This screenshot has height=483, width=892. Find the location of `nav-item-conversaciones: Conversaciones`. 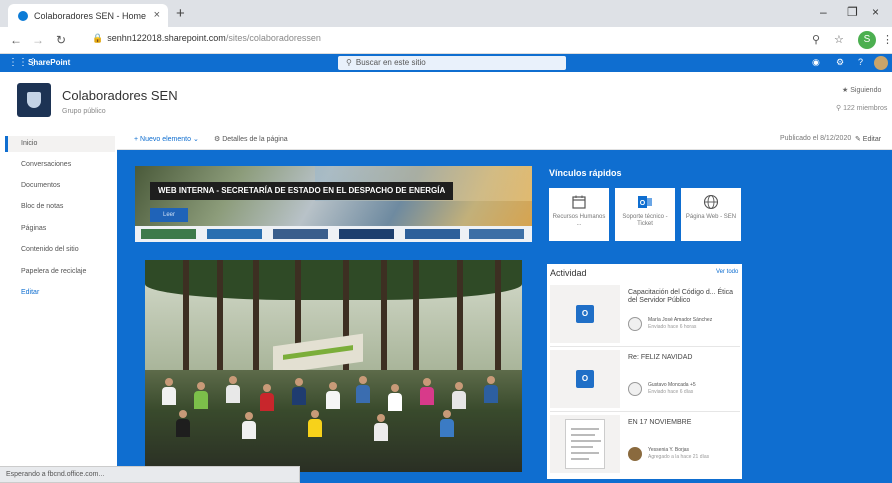

nav-item-conversaciones: Conversaciones is located at coordinates (60, 165).